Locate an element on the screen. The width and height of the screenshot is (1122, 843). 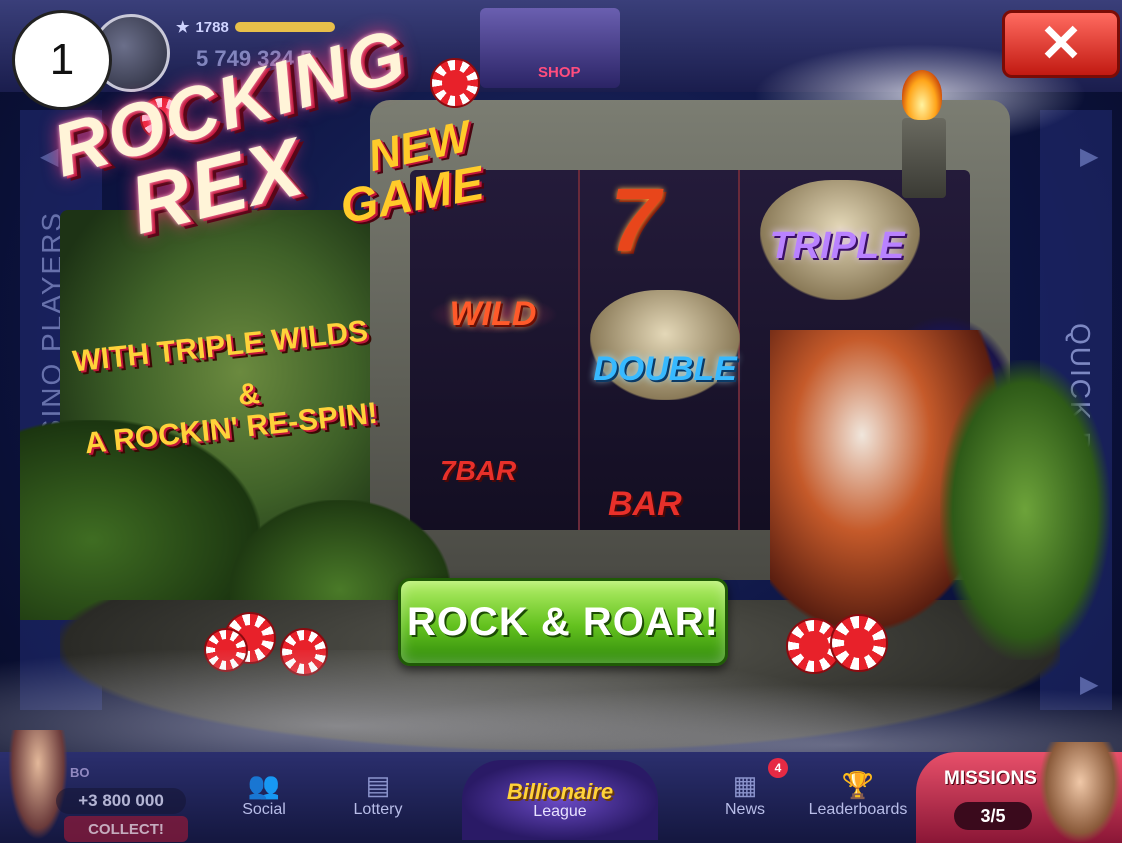
lottery-ticket-icon: ▤ is located at coordinates (378, 785).